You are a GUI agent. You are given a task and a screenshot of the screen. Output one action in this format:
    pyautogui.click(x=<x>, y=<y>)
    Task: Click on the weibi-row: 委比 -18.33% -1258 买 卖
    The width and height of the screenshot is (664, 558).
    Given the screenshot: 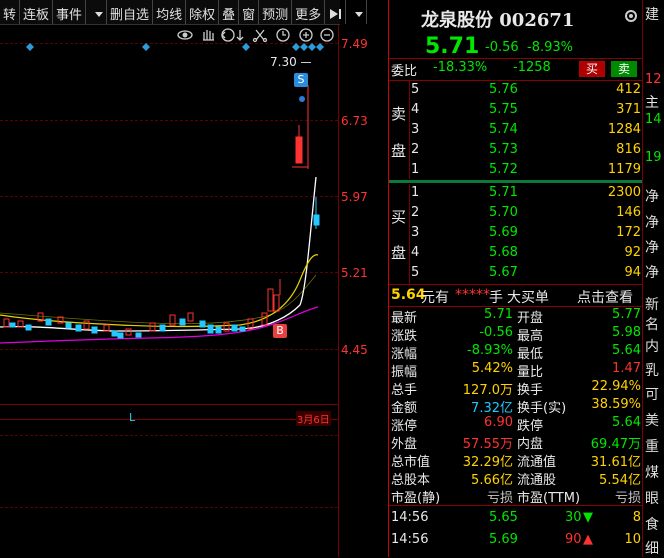 What is the action you would take?
    pyautogui.click(x=516, y=69)
    